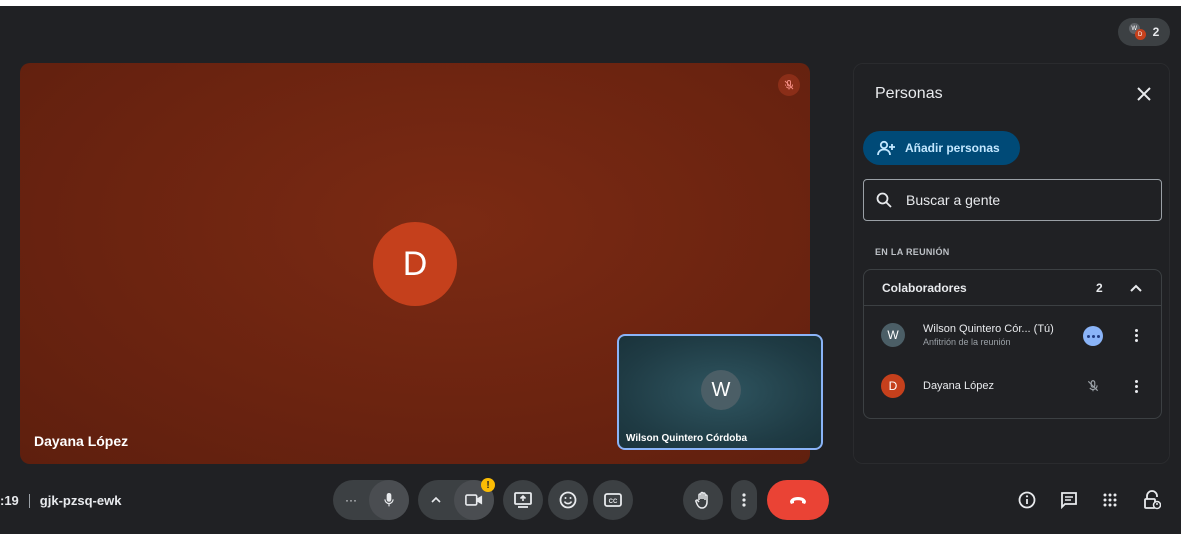 The height and width of the screenshot is (534, 1181). I want to click on call-end-icon, so click(798, 500).